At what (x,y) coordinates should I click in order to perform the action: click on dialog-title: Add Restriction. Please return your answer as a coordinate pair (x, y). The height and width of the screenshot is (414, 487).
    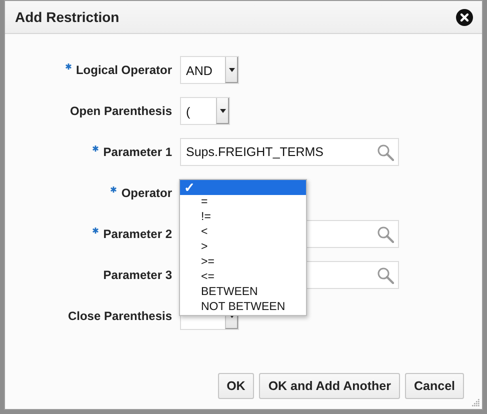
    Looking at the image, I should click on (67, 17).